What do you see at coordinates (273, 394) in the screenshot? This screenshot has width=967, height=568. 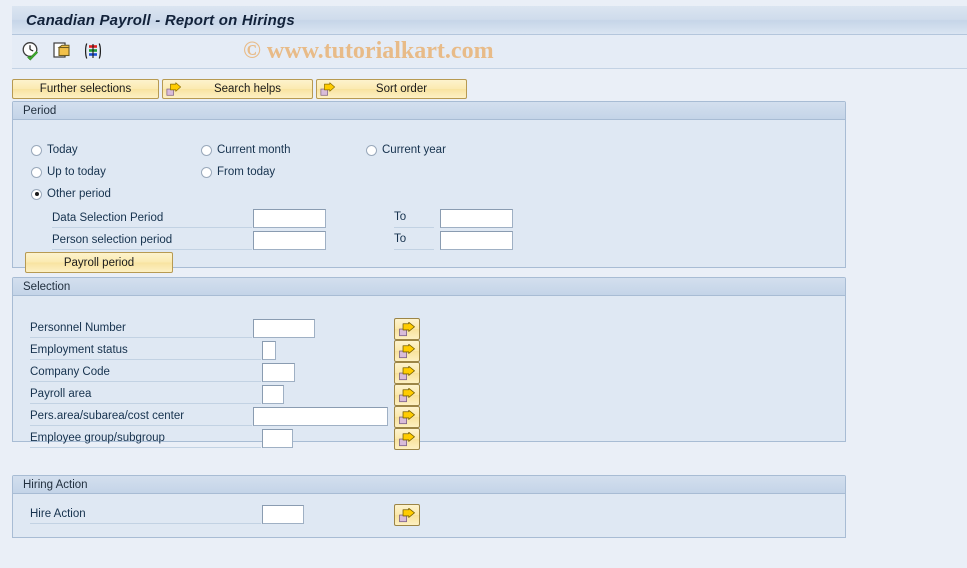 I see `payroll-area-input` at bounding box center [273, 394].